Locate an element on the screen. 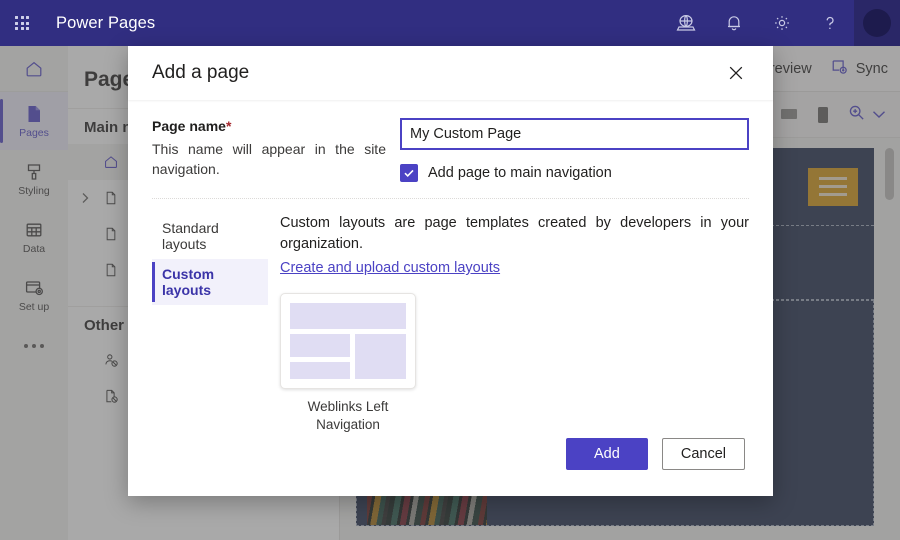  tab-standard-layouts: Standard layouts is located at coordinates (210, 236).